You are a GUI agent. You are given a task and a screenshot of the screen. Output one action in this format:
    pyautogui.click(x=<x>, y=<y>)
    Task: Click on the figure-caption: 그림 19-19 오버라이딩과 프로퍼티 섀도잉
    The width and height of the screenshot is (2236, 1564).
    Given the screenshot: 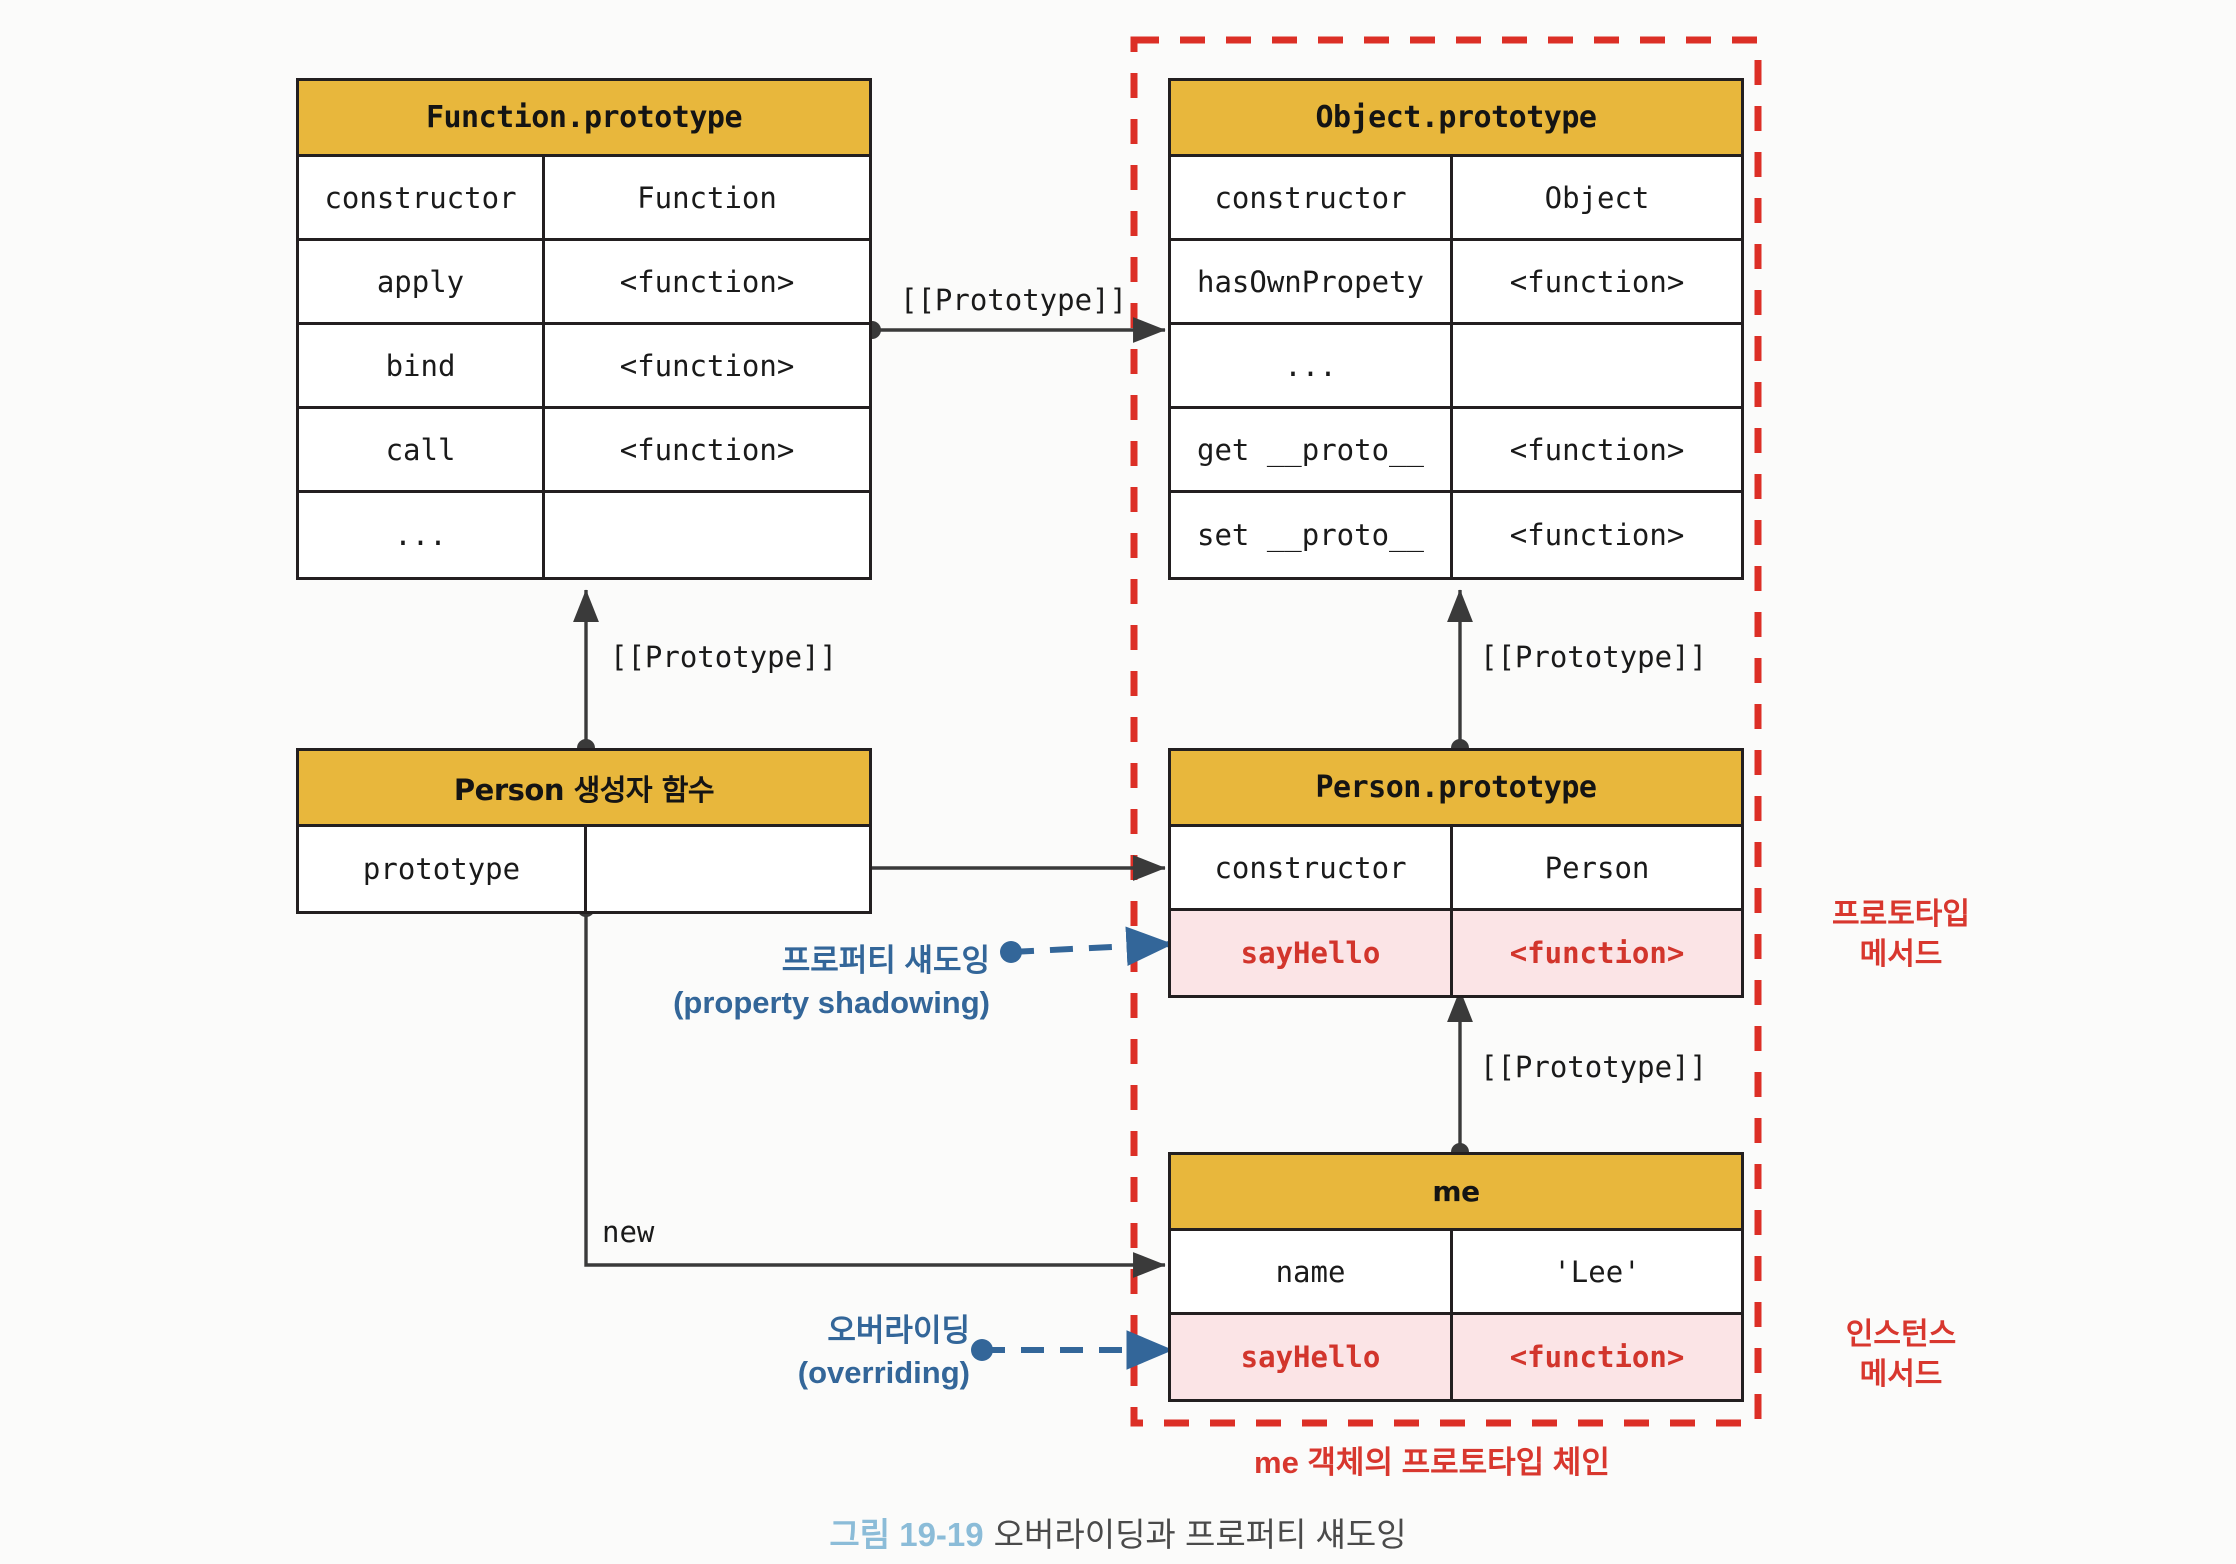 What is the action you would take?
    pyautogui.click(x=1118, y=1532)
    